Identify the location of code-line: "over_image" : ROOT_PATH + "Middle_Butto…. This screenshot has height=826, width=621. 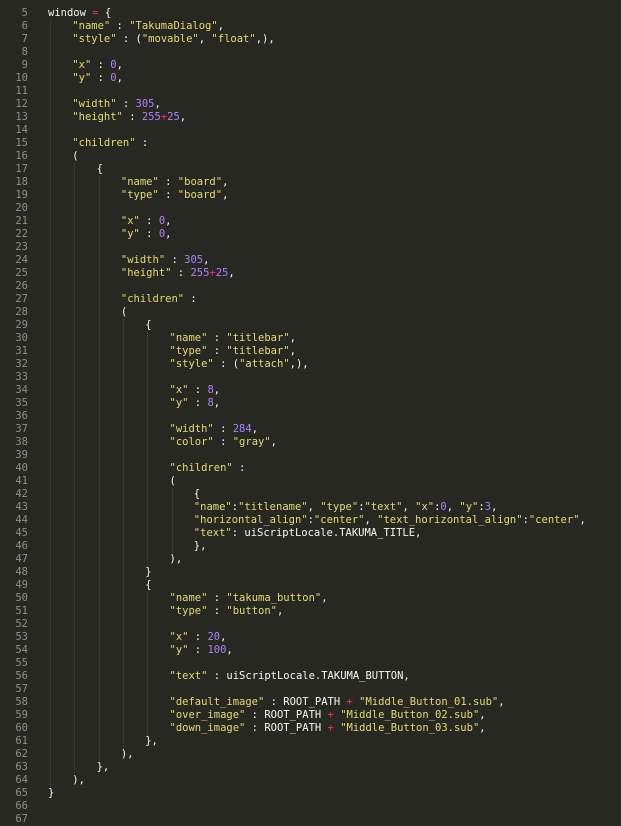
(328, 715).